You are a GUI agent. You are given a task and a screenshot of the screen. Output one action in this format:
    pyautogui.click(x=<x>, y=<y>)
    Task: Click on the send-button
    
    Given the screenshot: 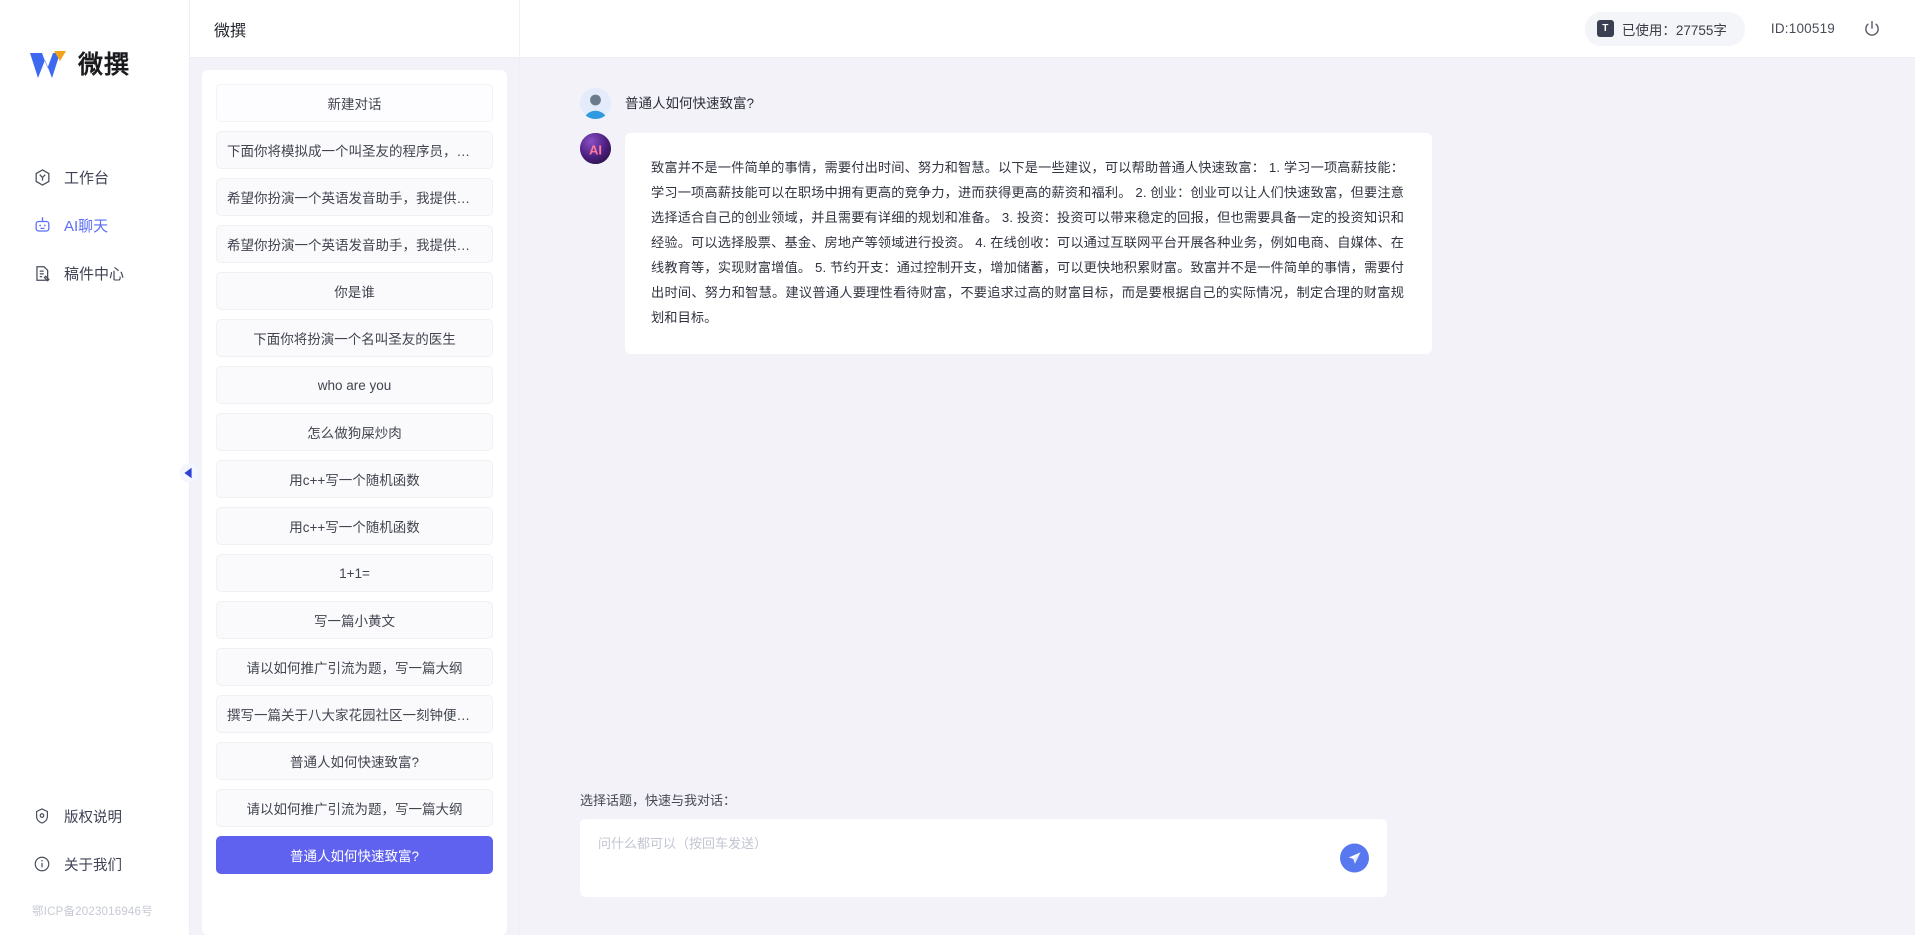 What is the action you would take?
    pyautogui.click(x=1354, y=858)
    